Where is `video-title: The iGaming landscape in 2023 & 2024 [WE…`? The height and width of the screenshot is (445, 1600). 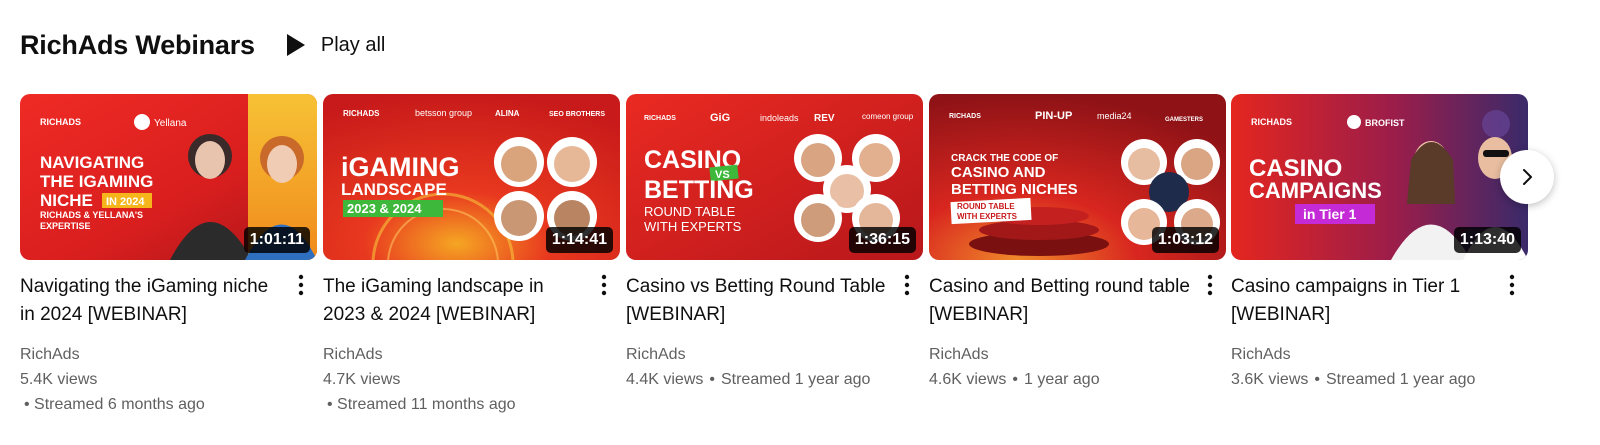 video-title: The iGaming landscape in 2023 & 2024 [WE… is located at coordinates (454, 301).